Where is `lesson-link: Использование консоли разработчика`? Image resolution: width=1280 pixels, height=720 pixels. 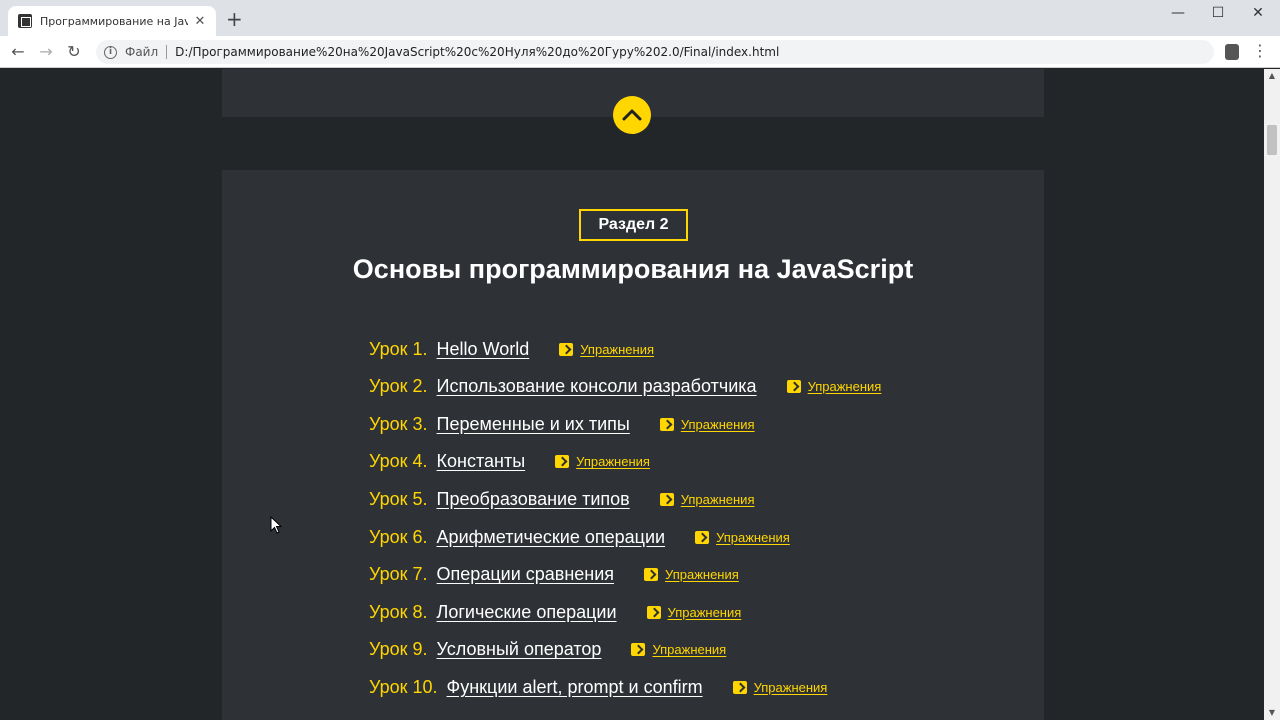
lesson-link: Использование консоли разработчика is located at coordinates (597, 386).